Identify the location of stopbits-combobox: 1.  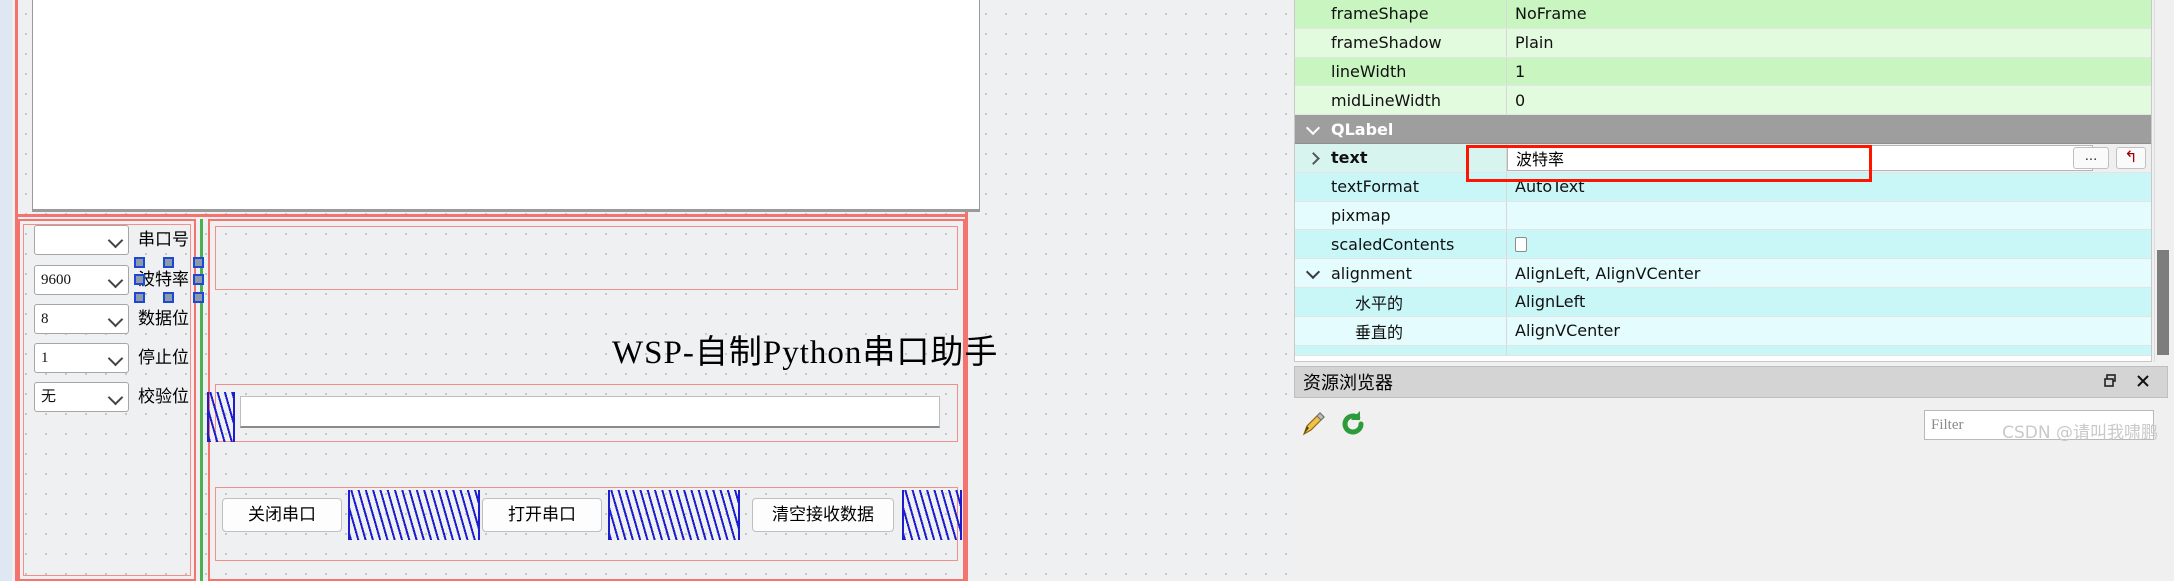
(81, 358).